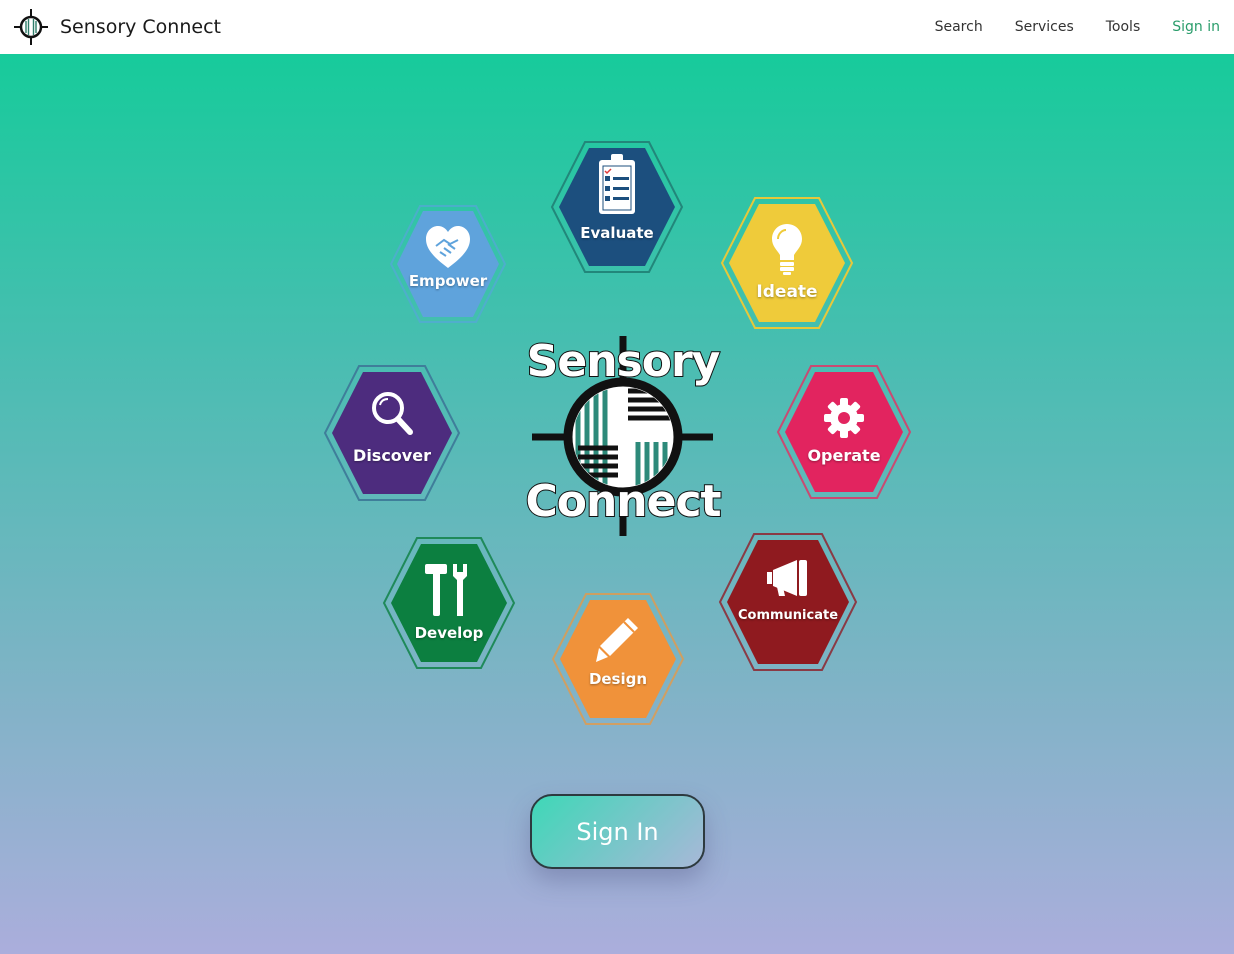 Image resolution: width=1234 pixels, height=954 pixels. I want to click on hex-operate-label: Operate, so click(844, 455).